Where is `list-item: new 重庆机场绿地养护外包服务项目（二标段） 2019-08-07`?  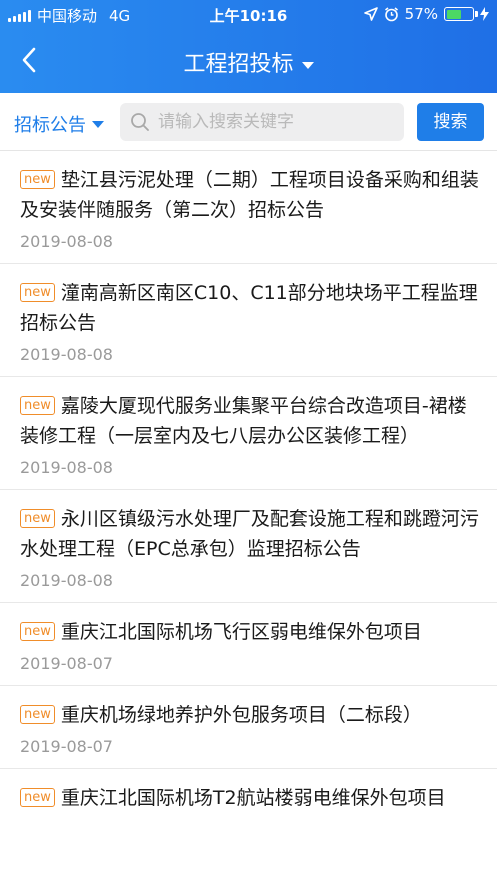 list-item: new 重庆机场绿地养护外包服务项目（二标段） 2019-08-07 is located at coordinates (248, 727).